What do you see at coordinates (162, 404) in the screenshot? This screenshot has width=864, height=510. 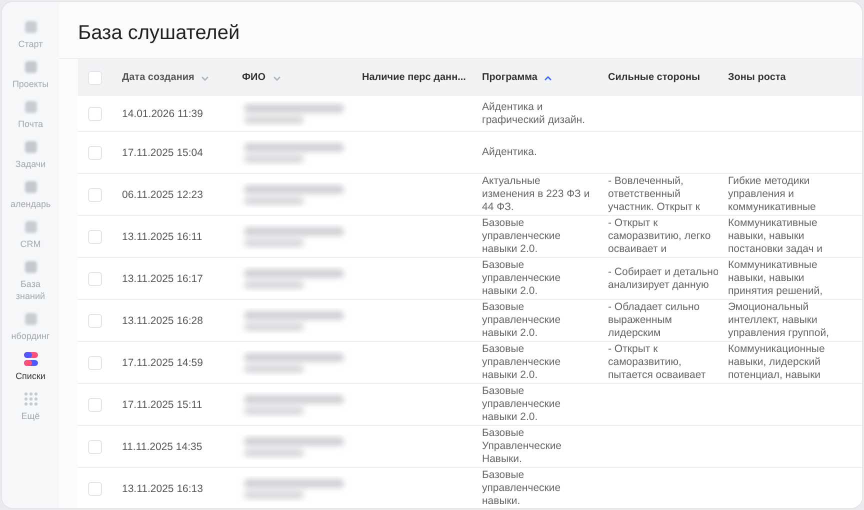 I see `date-cell: 17.11.2025 15:11` at bounding box center [162, 404].